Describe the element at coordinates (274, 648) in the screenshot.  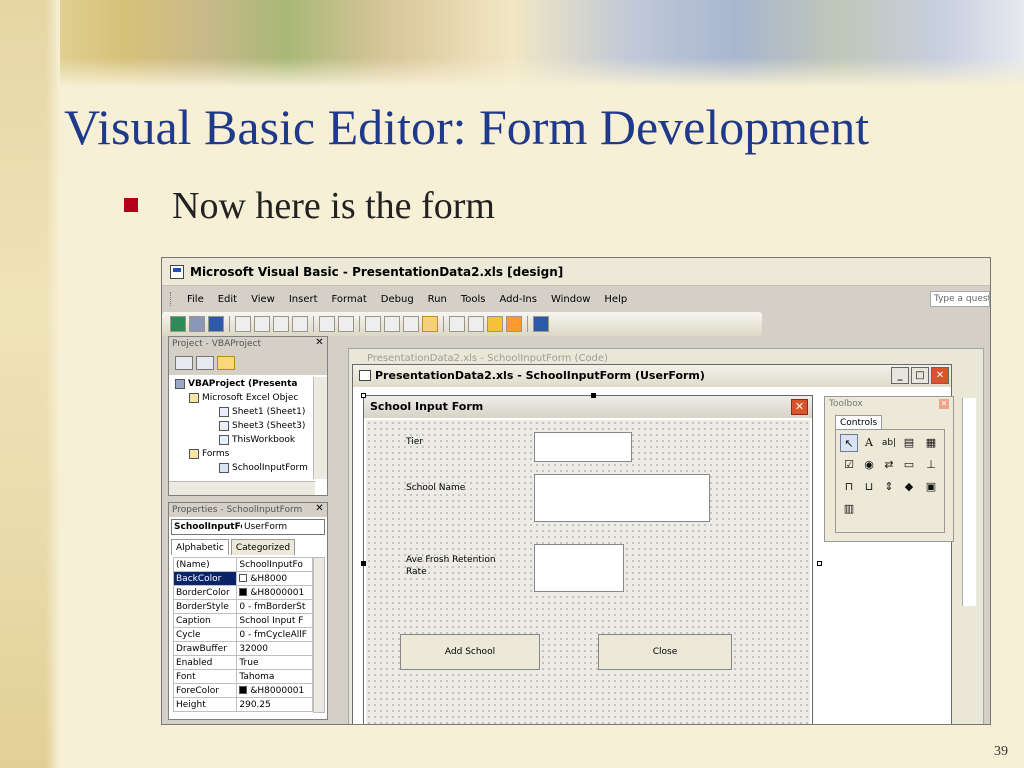
I see `property-value: 32000` at that location.